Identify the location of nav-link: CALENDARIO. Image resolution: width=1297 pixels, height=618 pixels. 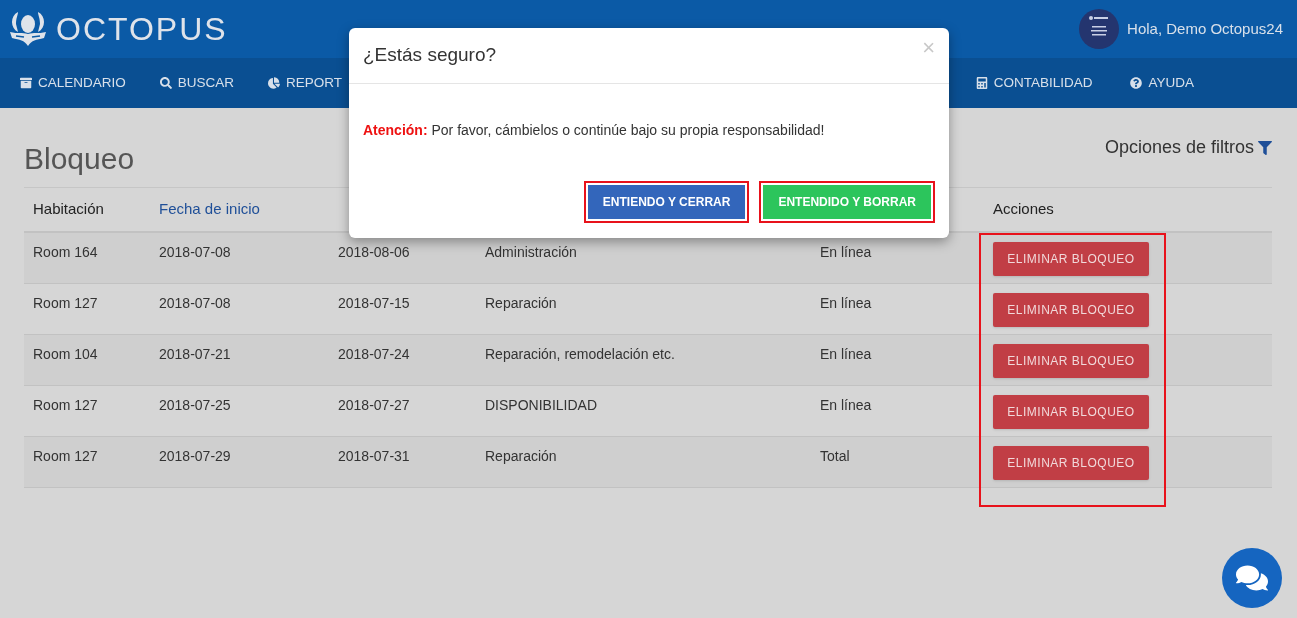
(73, 83).